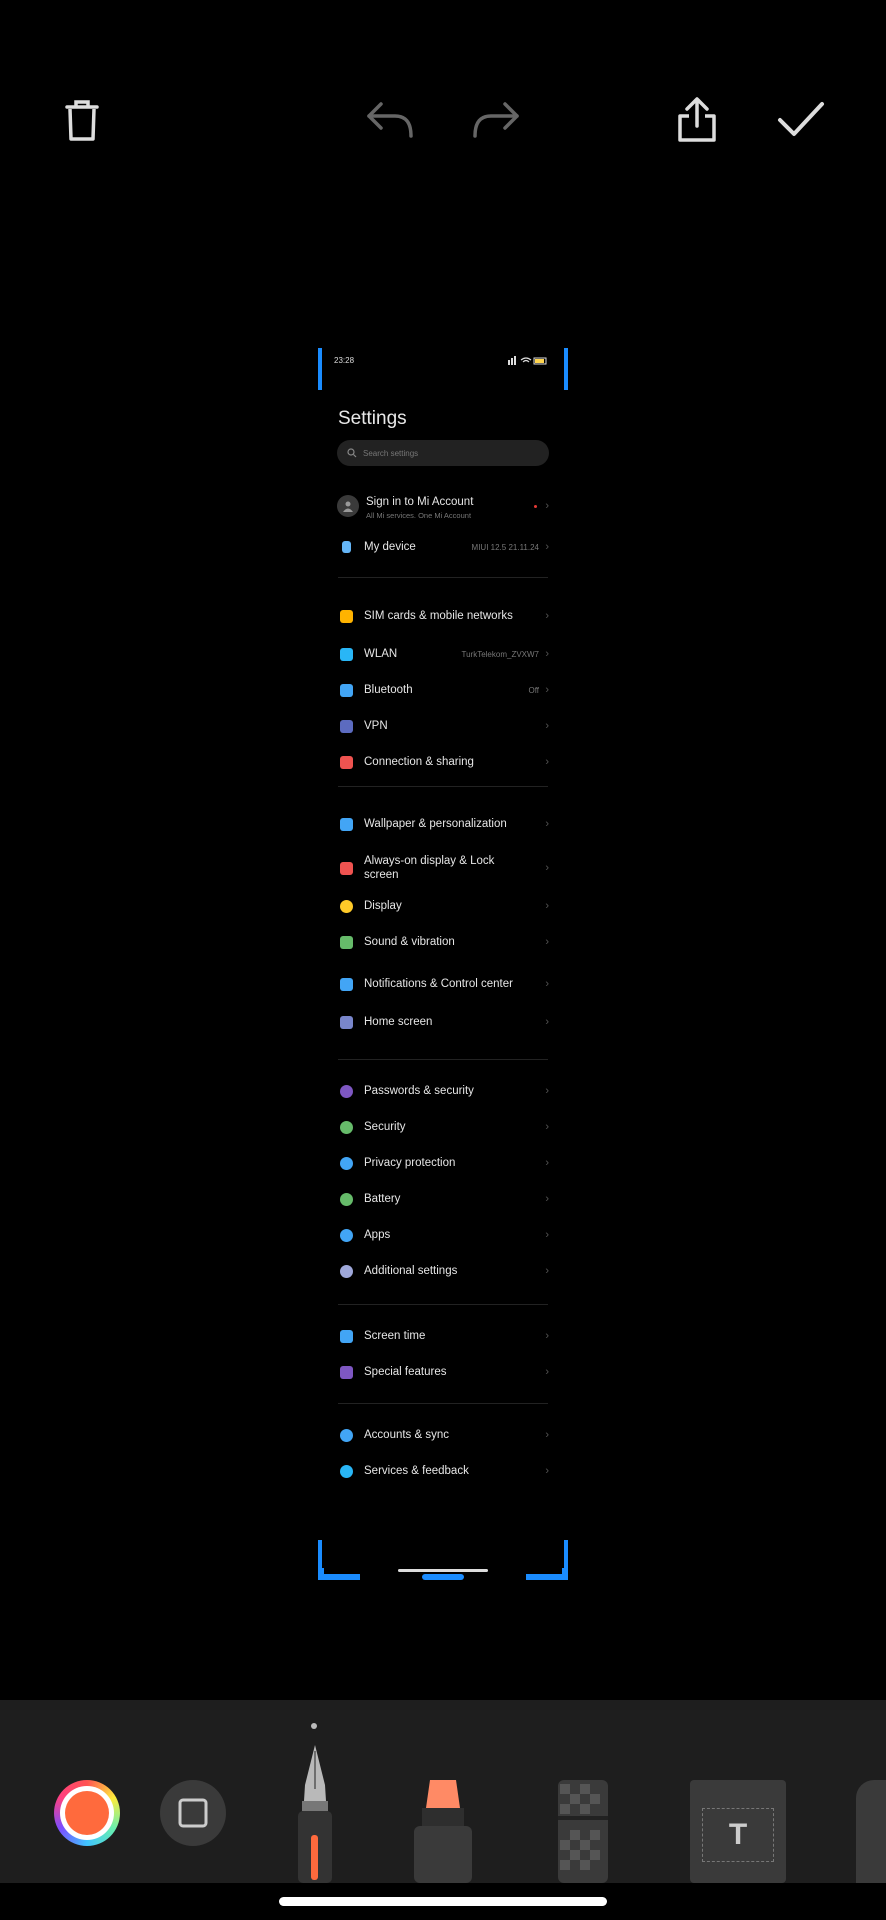  What do you see at coordinates (496, 120) in the screenshot?
I see `redo-button` at bounding box center [496, 120].